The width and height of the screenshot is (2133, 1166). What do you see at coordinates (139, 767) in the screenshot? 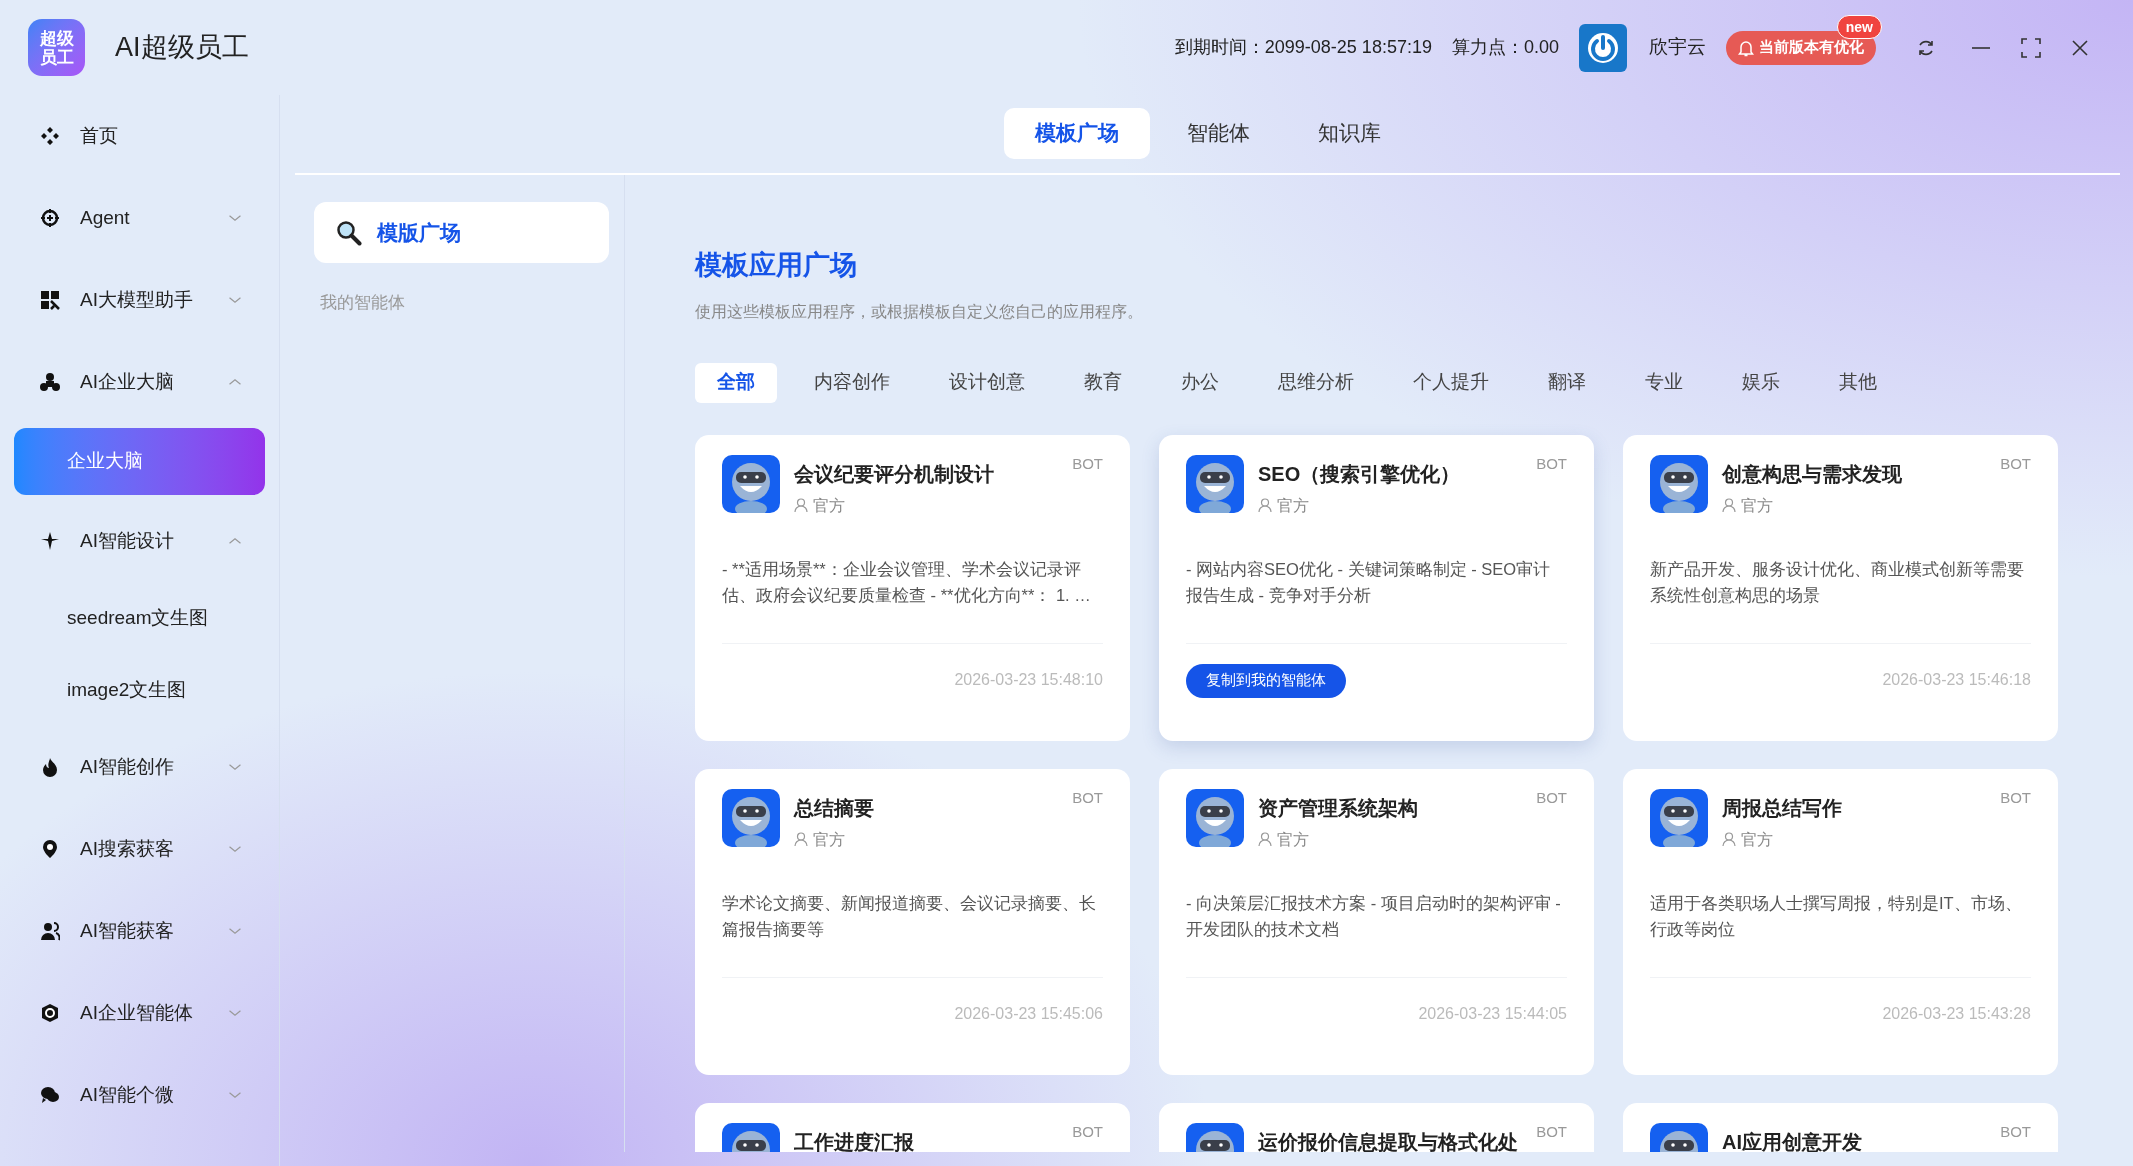
I see `sidebar-item: AI智能创作` at bounding box center [139, 767].